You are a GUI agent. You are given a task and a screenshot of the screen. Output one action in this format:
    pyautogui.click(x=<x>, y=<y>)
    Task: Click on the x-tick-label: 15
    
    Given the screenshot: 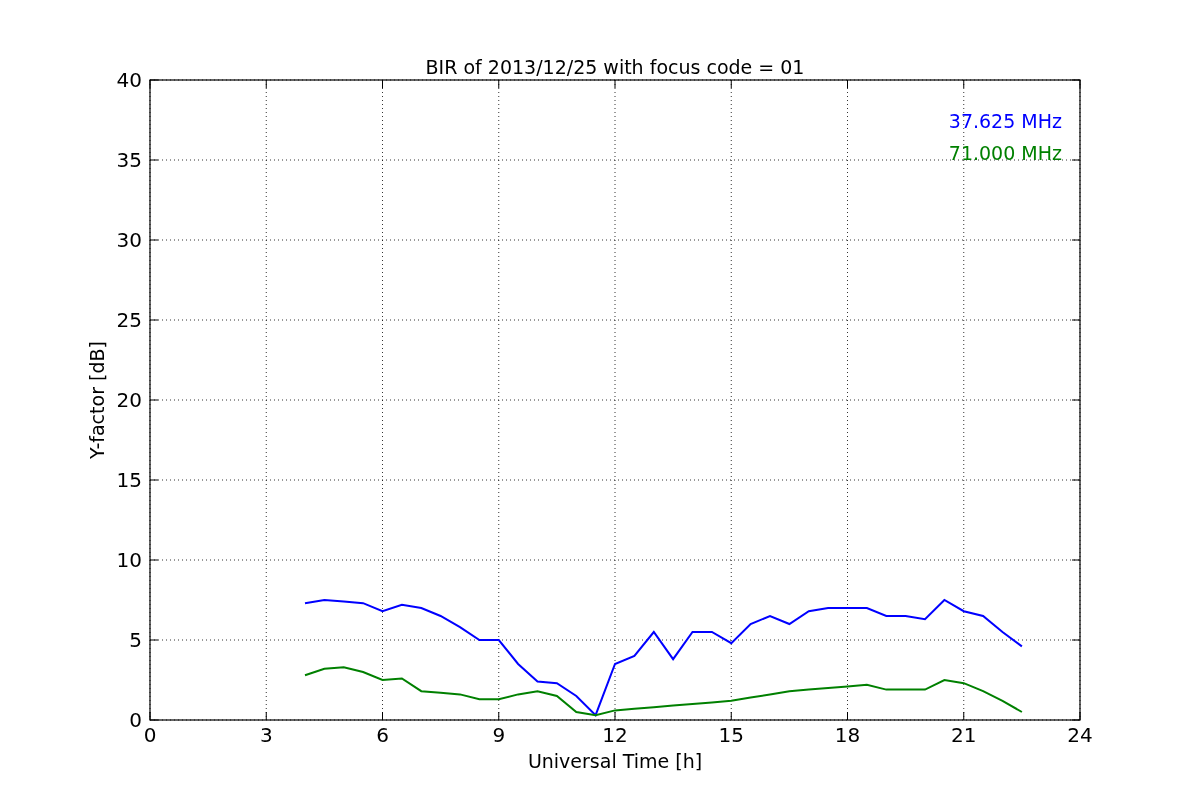 What is the action you would take?
    pyautogui.click(x=731, y=735)
    